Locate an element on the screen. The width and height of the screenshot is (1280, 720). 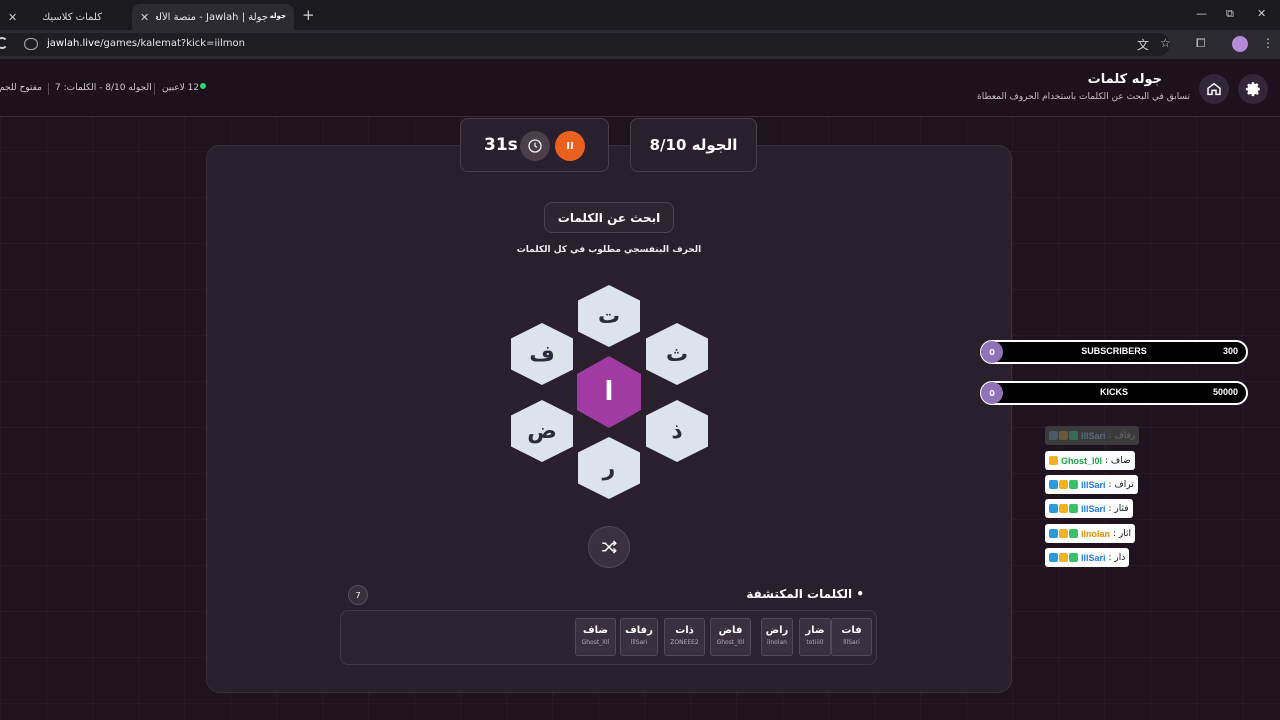
shuffle-button is located at coordinates (609, 547).